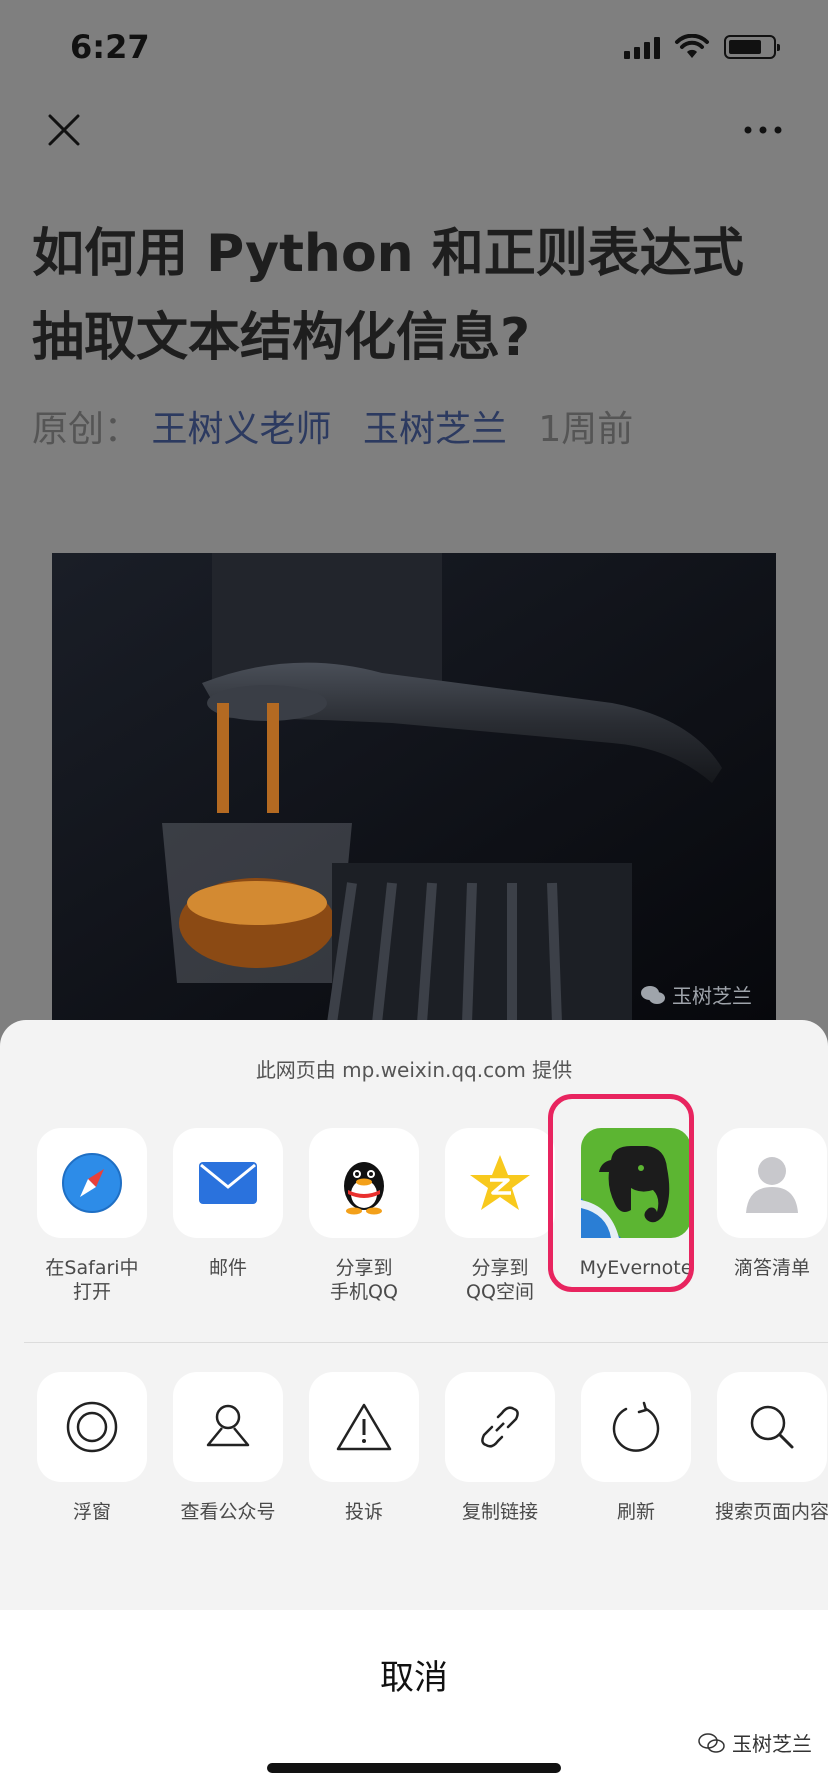 This screenshot has height=1792, width=828. What do you see at coordinates (771, 1268) in the screenshot?
I see `app-label: 滴答清单` at bounding box center [771, 1268].